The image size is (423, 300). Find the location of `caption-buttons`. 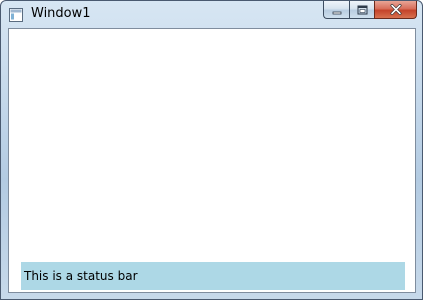

caption-buttons is located at coordinates (370, 10).